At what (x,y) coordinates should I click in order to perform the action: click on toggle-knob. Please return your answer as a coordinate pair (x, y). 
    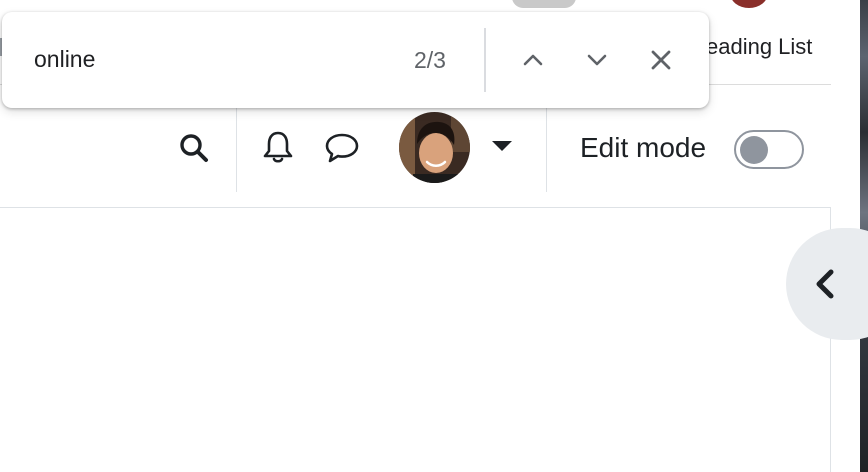
    Looking at the image, I should click on (754, 150).